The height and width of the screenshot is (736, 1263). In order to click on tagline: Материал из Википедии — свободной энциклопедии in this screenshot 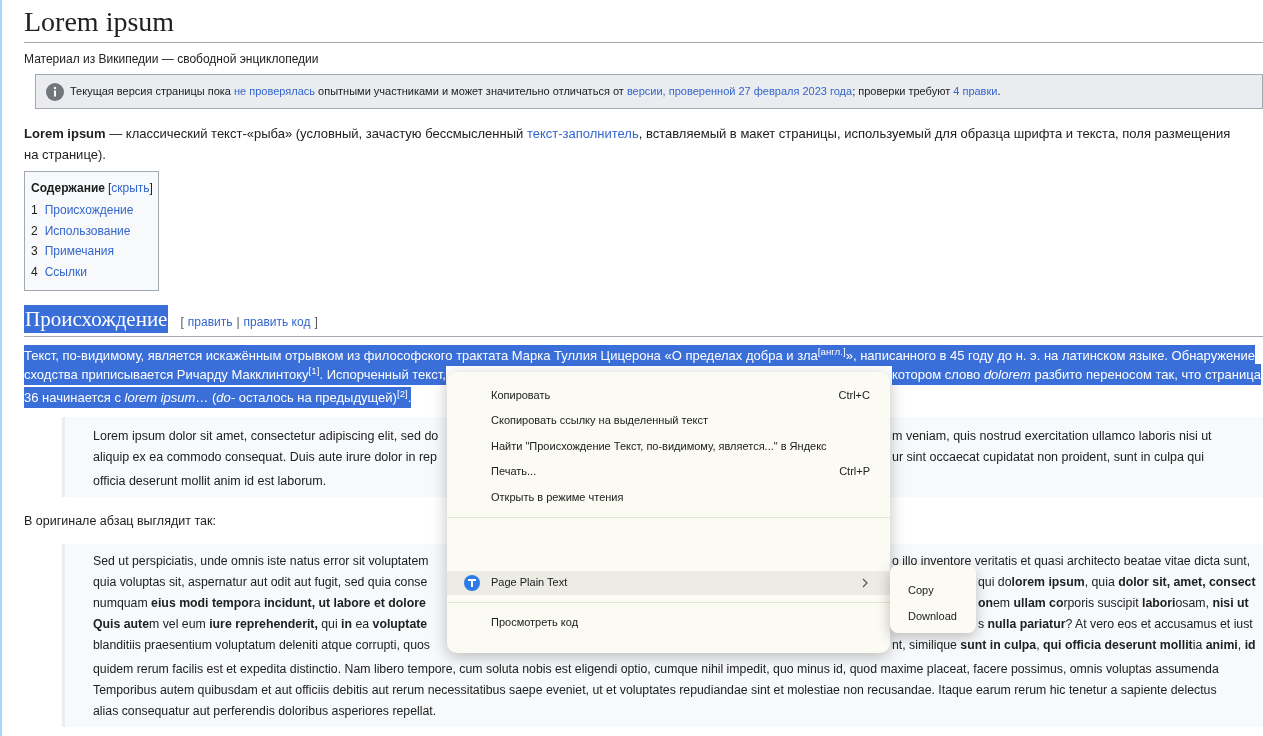, I will do `click(171, 59)`.